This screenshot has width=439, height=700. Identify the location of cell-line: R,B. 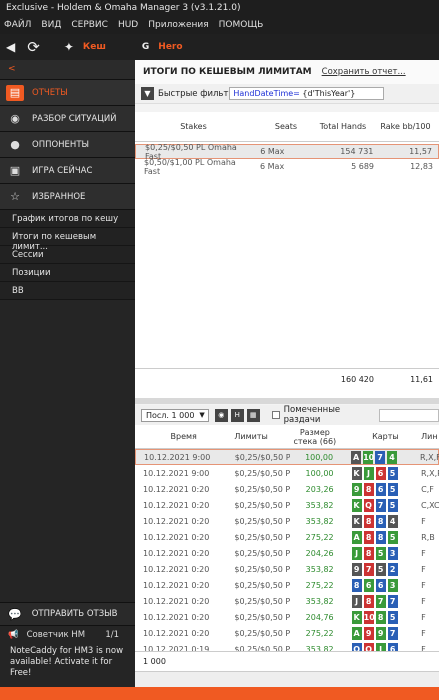
(428, 537).